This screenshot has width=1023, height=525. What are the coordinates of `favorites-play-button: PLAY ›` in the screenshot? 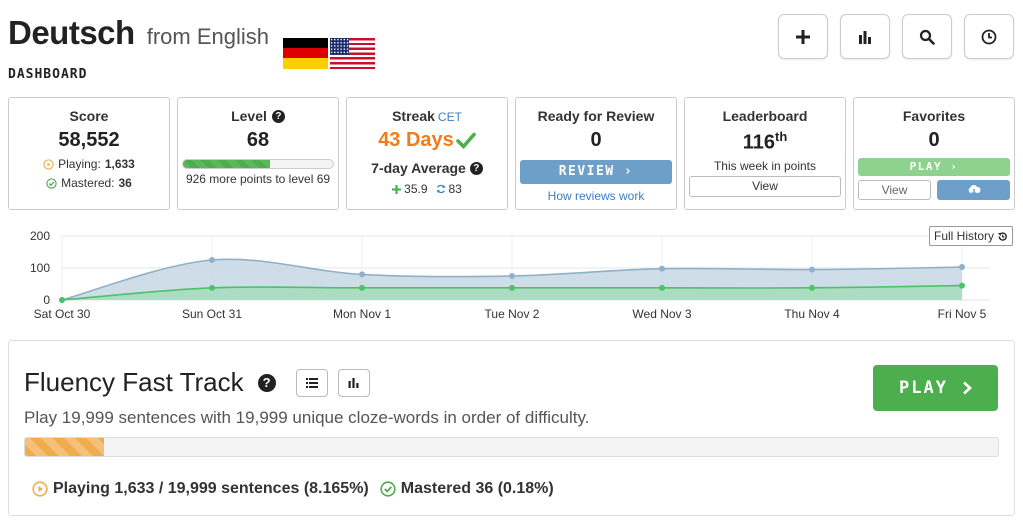 It's located at (934, 167).